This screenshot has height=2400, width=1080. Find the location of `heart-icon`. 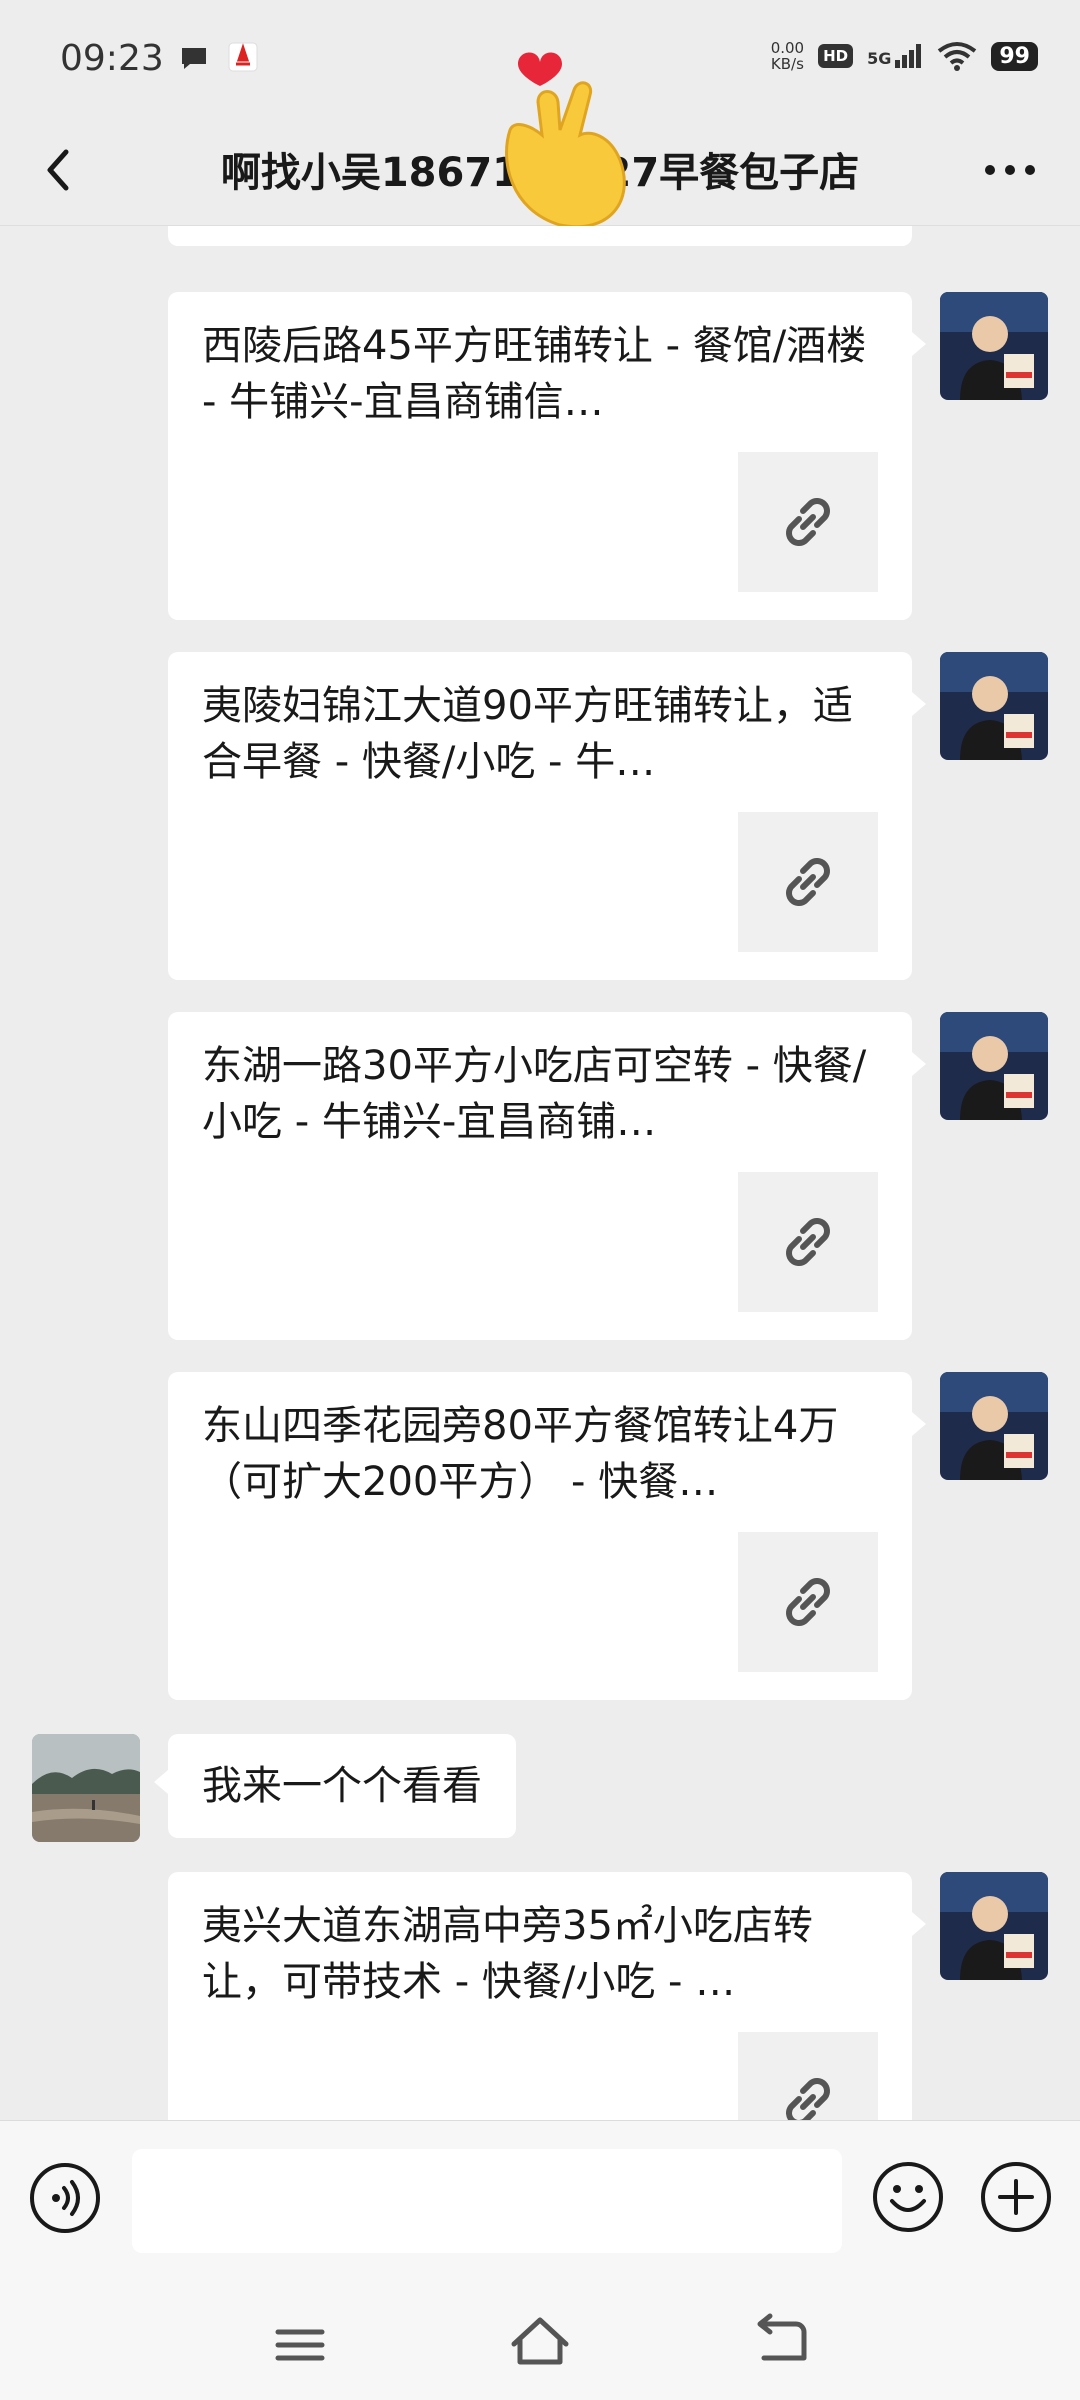

heart-icon is located at coordinates (540, 69).